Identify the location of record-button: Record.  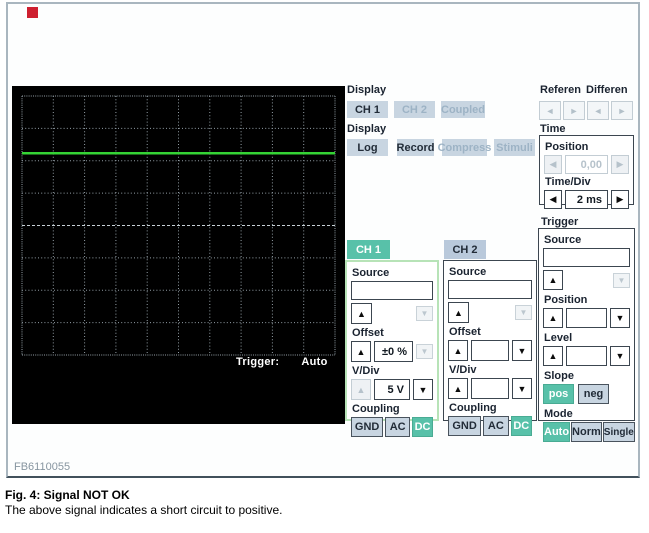
(415, 147).